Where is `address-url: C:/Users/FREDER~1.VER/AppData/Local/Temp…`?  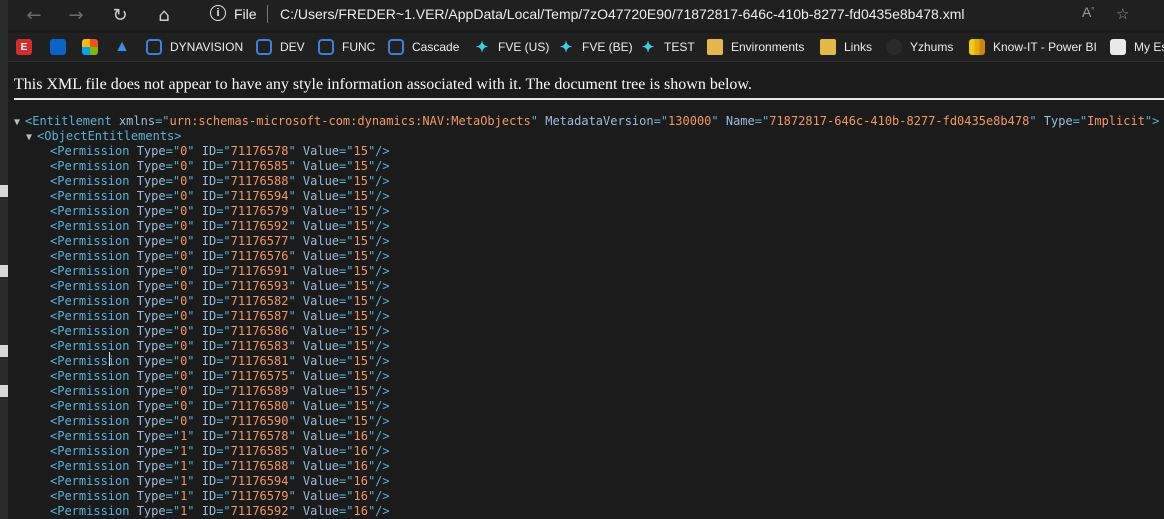
address-url: C:/Users/FREDER~1.VER/AppData/Local/Temp… is located at coordinates (622, 14).